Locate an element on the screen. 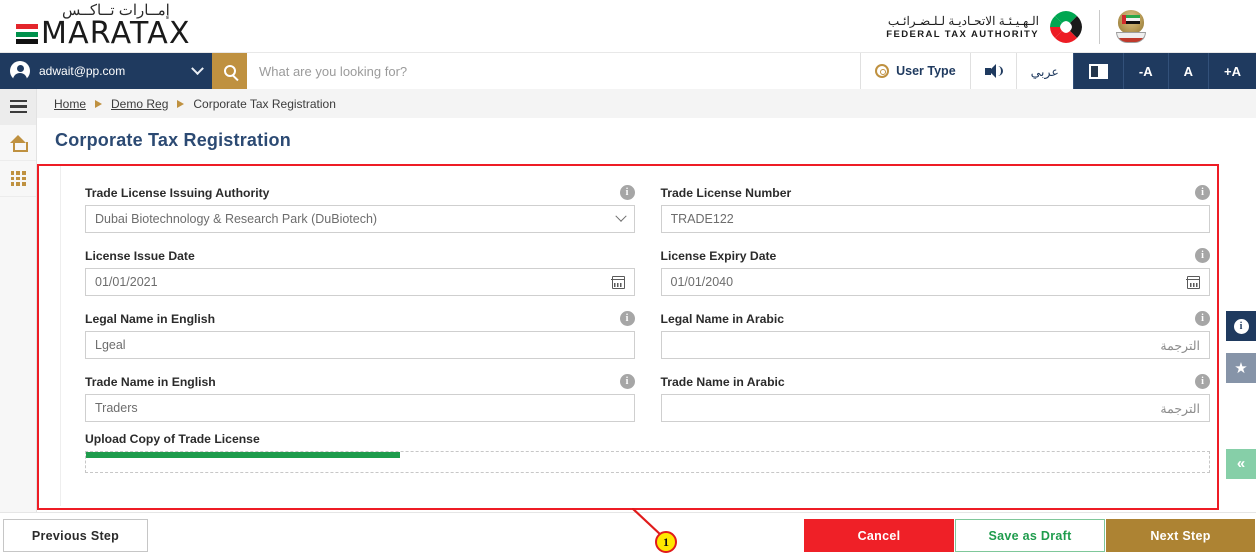  field-license-issue-date: License Issue Date 01/01/2021 is located at coordinates (360, 269).